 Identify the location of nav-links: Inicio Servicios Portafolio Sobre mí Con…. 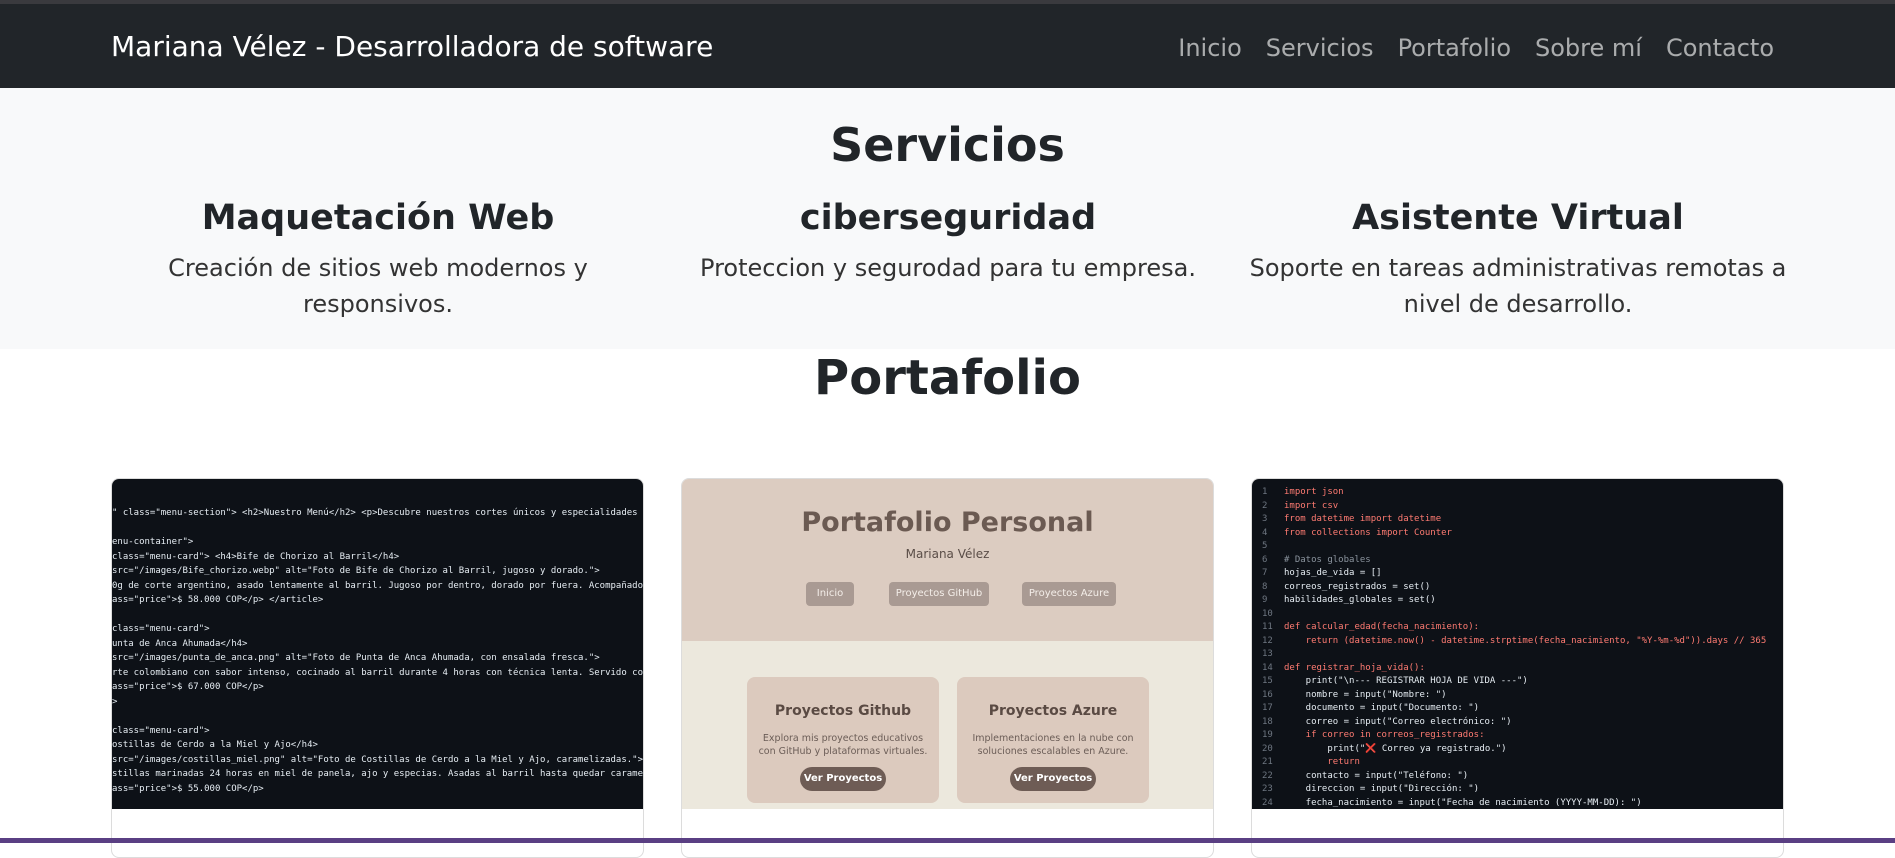
(1476, 48).